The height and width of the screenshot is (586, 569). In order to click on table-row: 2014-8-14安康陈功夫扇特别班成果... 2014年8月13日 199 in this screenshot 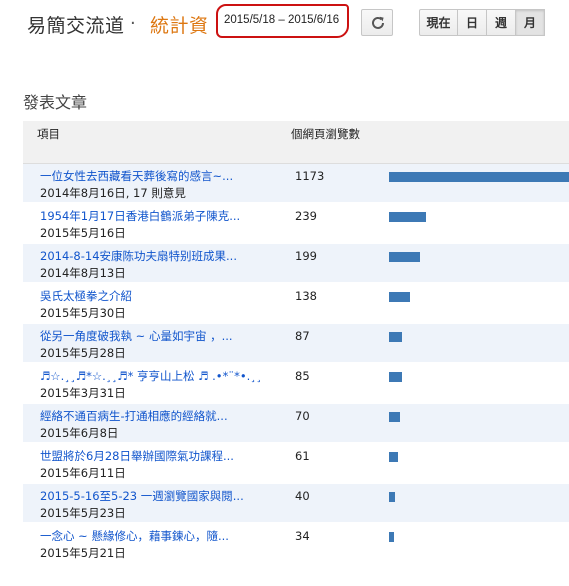, I will do `click(296, 264)`.